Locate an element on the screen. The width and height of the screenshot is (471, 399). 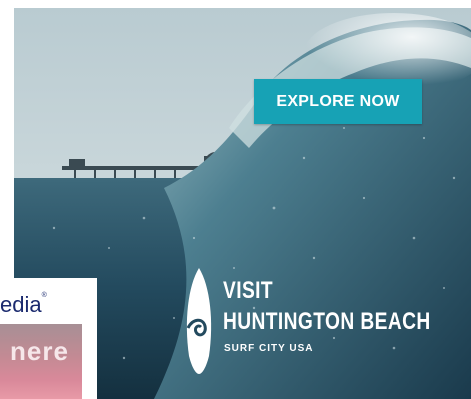
overlap-photo-word: nere is located at coordinates (39, 351).